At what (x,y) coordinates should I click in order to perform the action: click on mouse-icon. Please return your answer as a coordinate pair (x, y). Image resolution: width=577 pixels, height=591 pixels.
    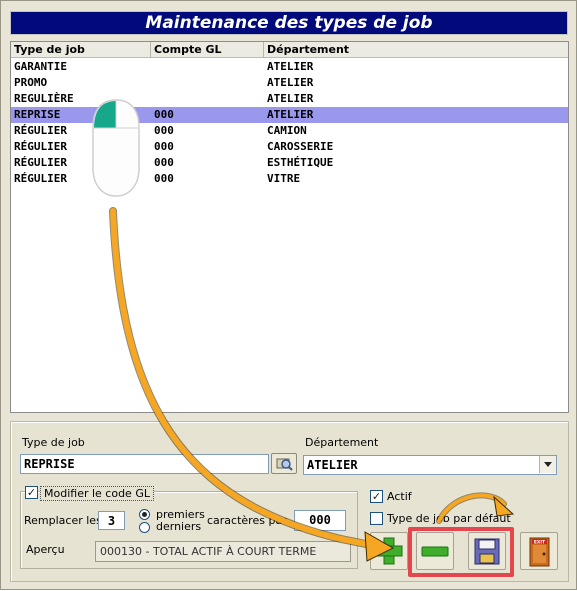
    Looking at the image, I should click on (116, 149).